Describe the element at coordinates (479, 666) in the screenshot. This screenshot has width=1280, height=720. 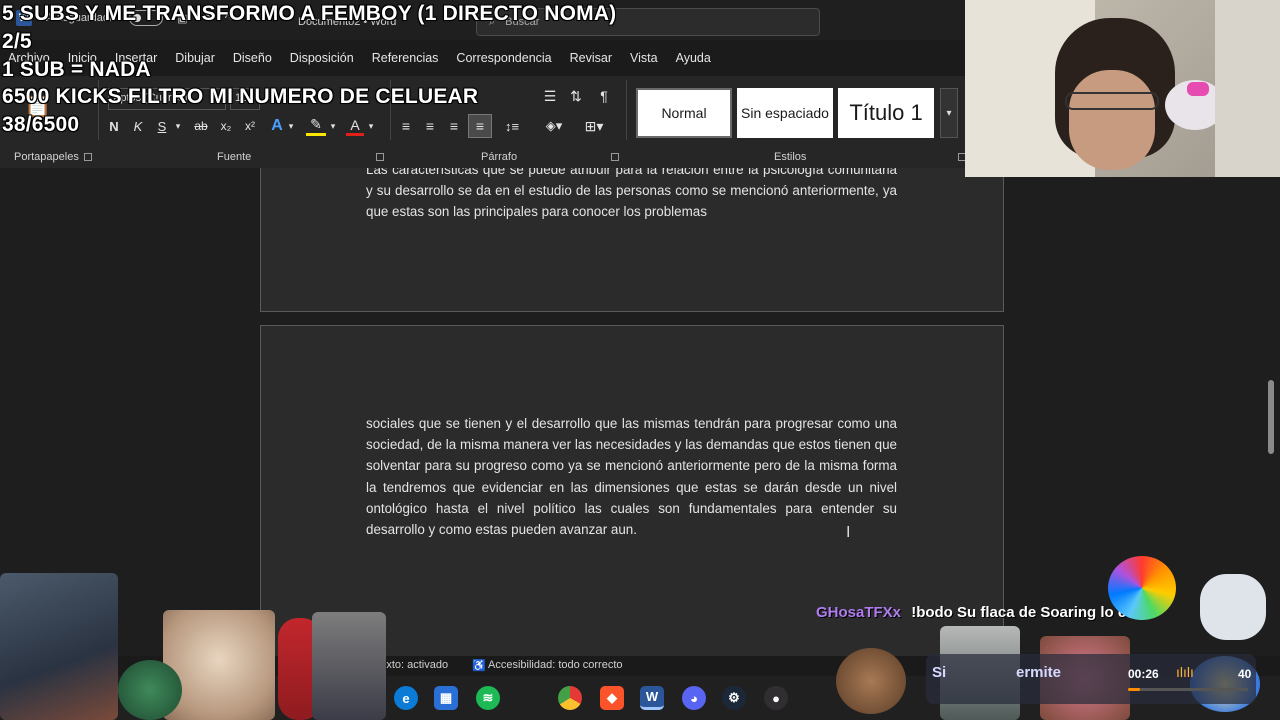
I see `accessibility-icon: ♿` at that location.